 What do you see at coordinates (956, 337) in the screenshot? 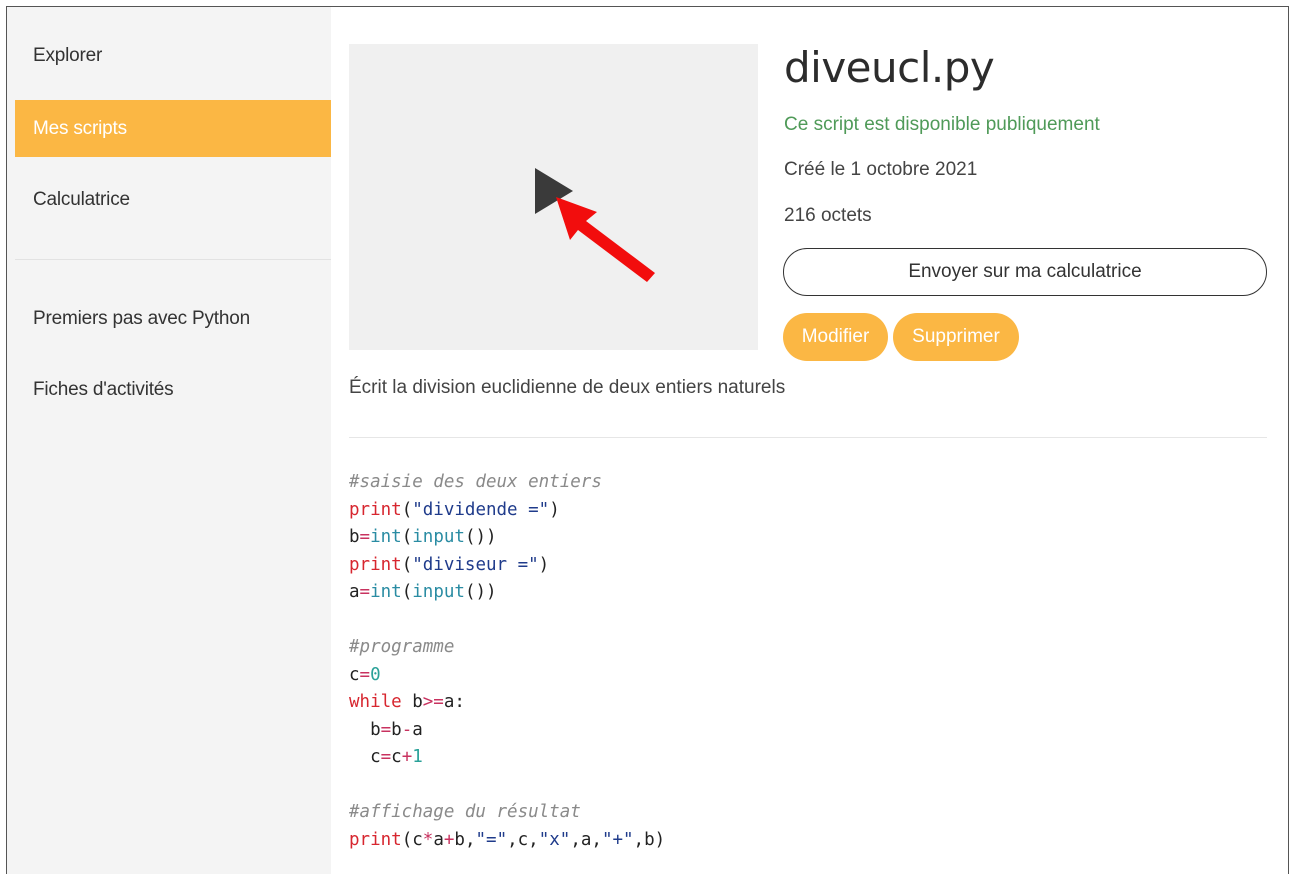
I see `delete-button: Supprimer` at bounding box center [956, 337].